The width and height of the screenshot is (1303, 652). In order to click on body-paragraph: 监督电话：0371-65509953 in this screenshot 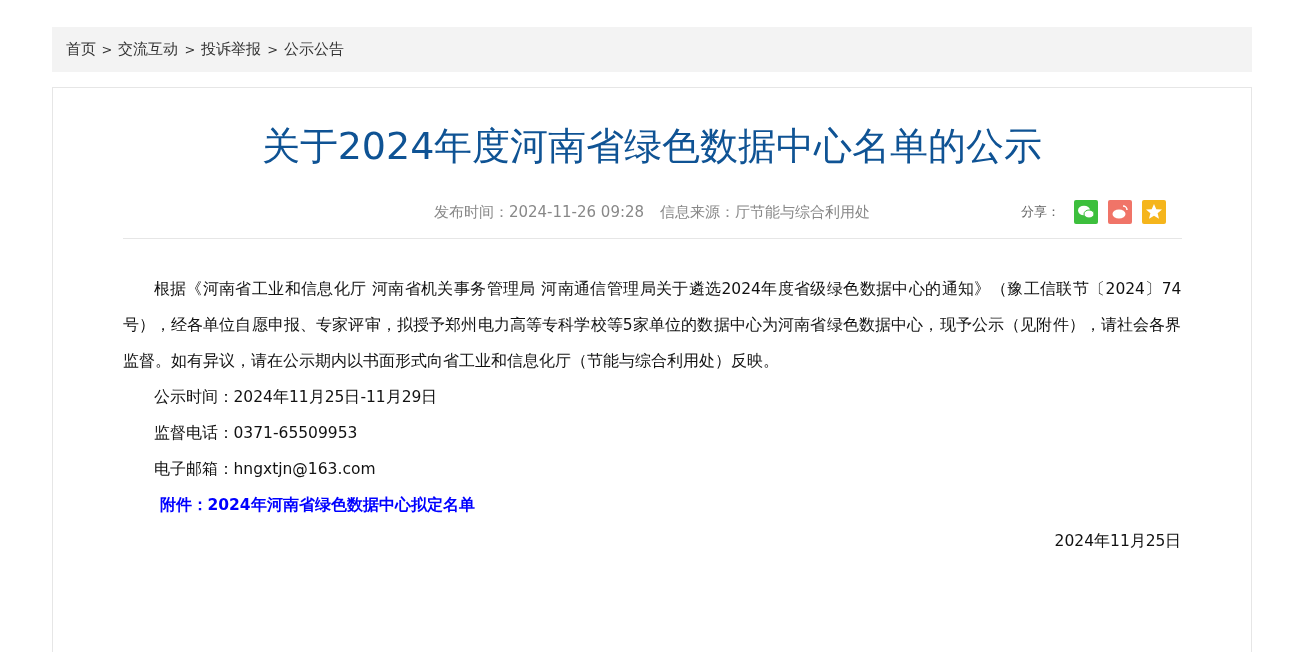, I will do `click(255, 433)`.